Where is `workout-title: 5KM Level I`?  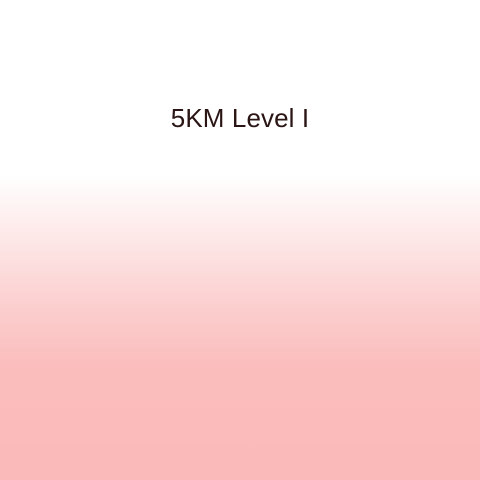 workout-title: 5KM Level I is located at coordinates (240, 118).